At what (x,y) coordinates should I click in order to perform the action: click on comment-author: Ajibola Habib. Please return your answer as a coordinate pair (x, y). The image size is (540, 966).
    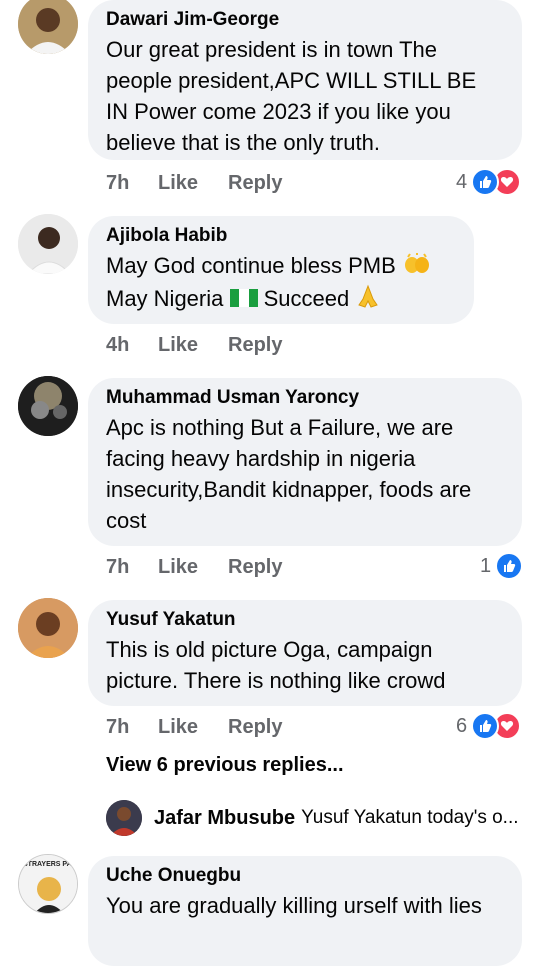
    Looking at the image, I should click on (281, 236).